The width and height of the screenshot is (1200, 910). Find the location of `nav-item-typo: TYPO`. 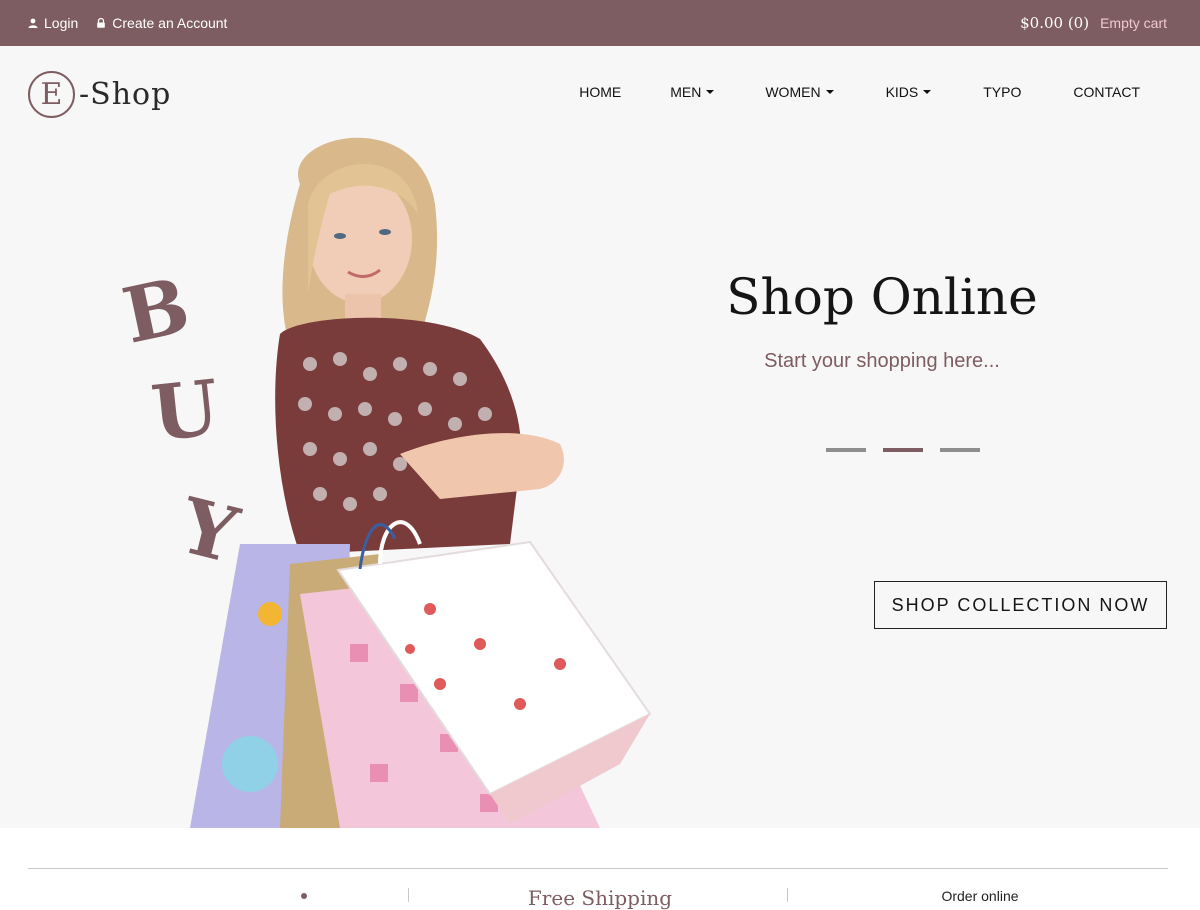

nav-item-typo: TYPO is located at coordinates (1002, 92).